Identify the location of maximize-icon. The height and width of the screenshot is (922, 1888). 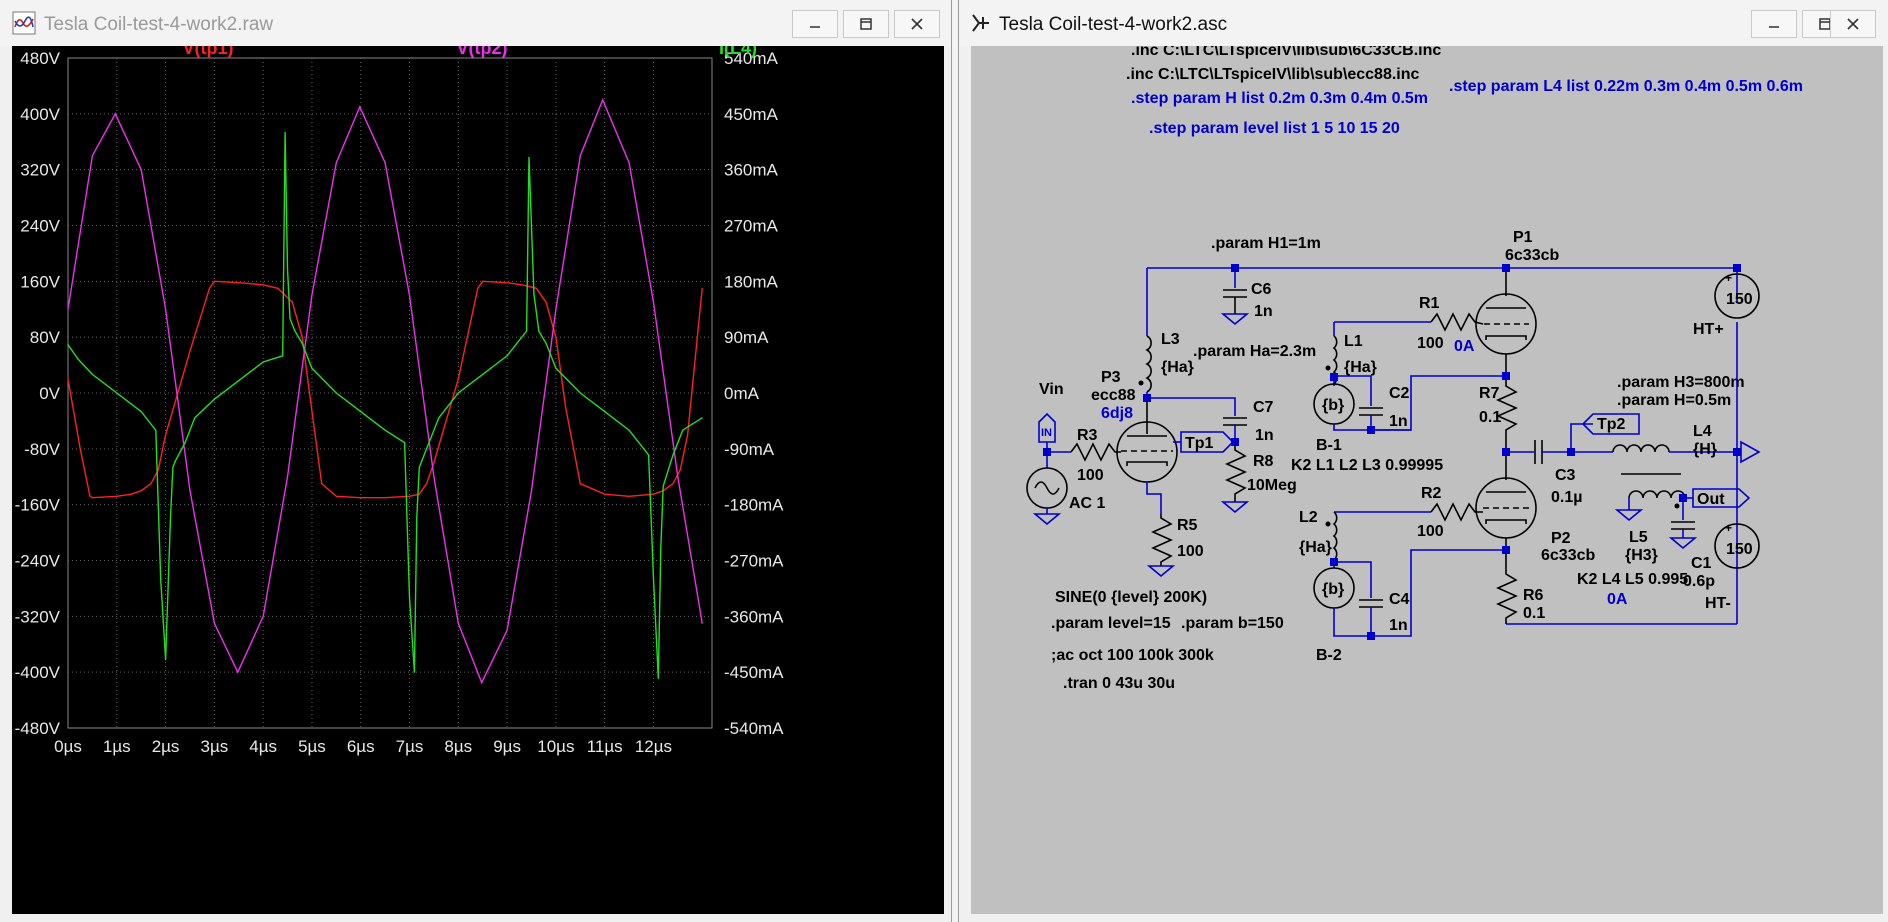
(866, 24).